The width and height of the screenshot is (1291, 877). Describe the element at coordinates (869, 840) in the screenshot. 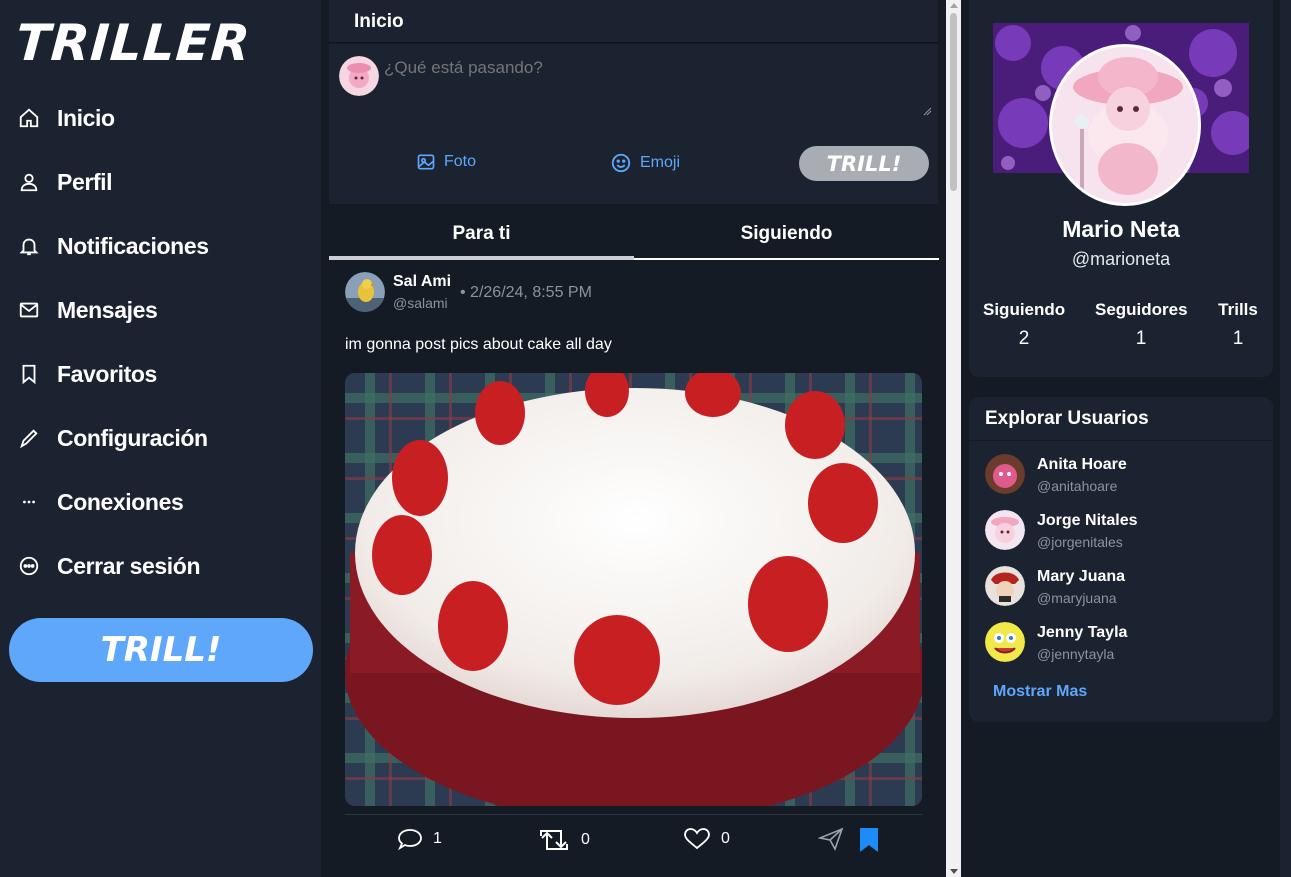

I see `bookmark-button` at that location.